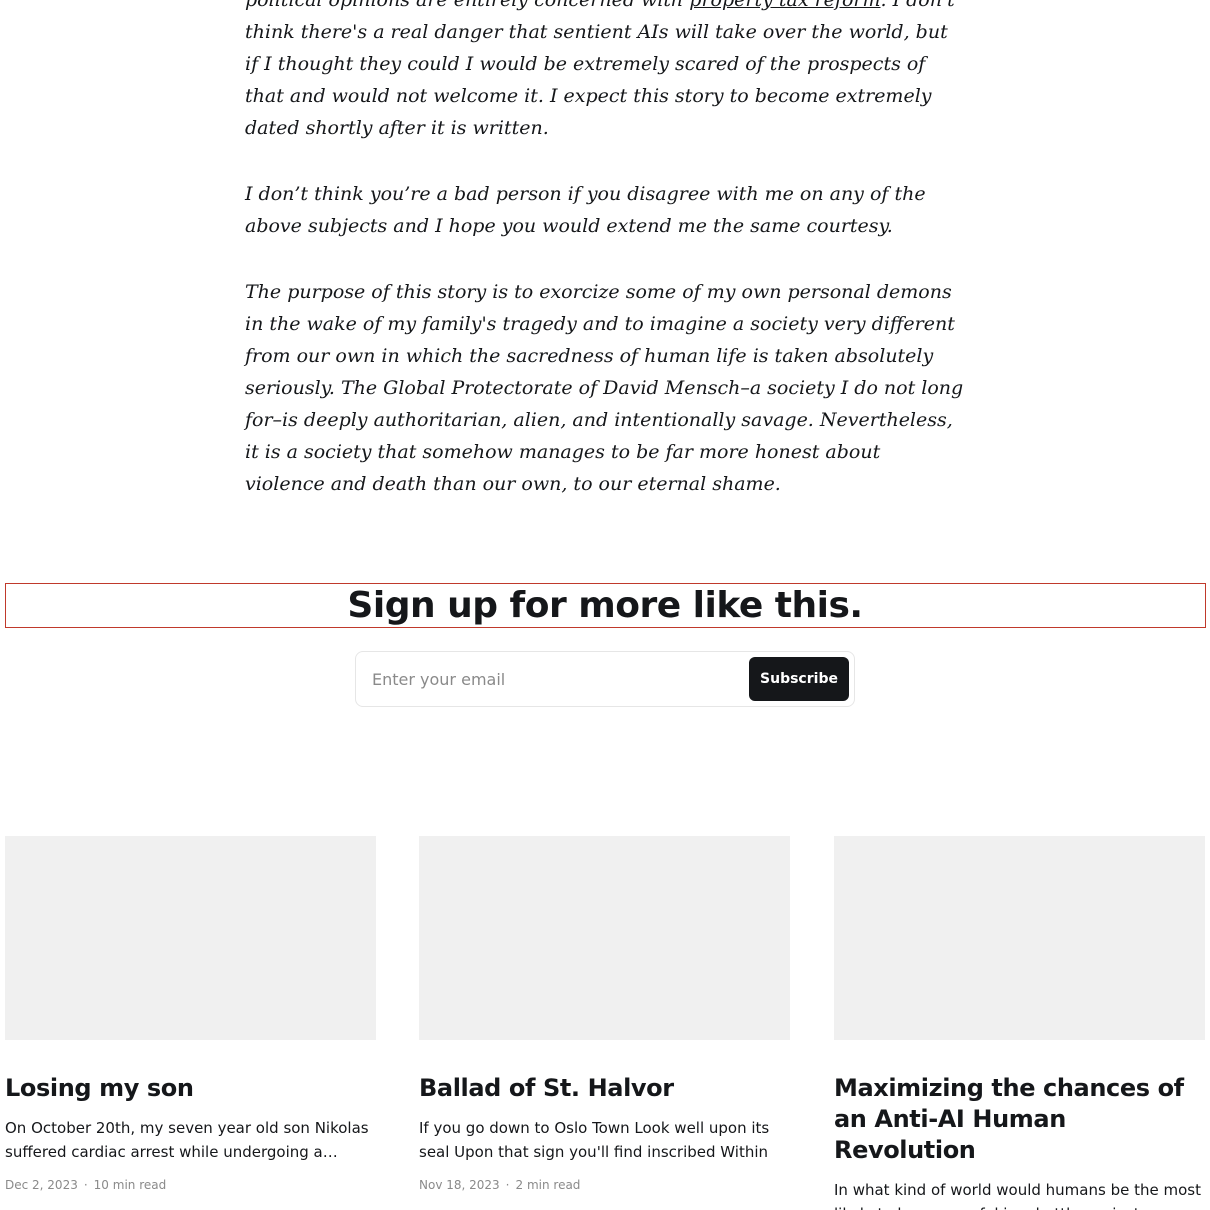 This screenshot has height=1210, width=1210. I want to click on subscribe-button: Subscribe, so click(799, 679).